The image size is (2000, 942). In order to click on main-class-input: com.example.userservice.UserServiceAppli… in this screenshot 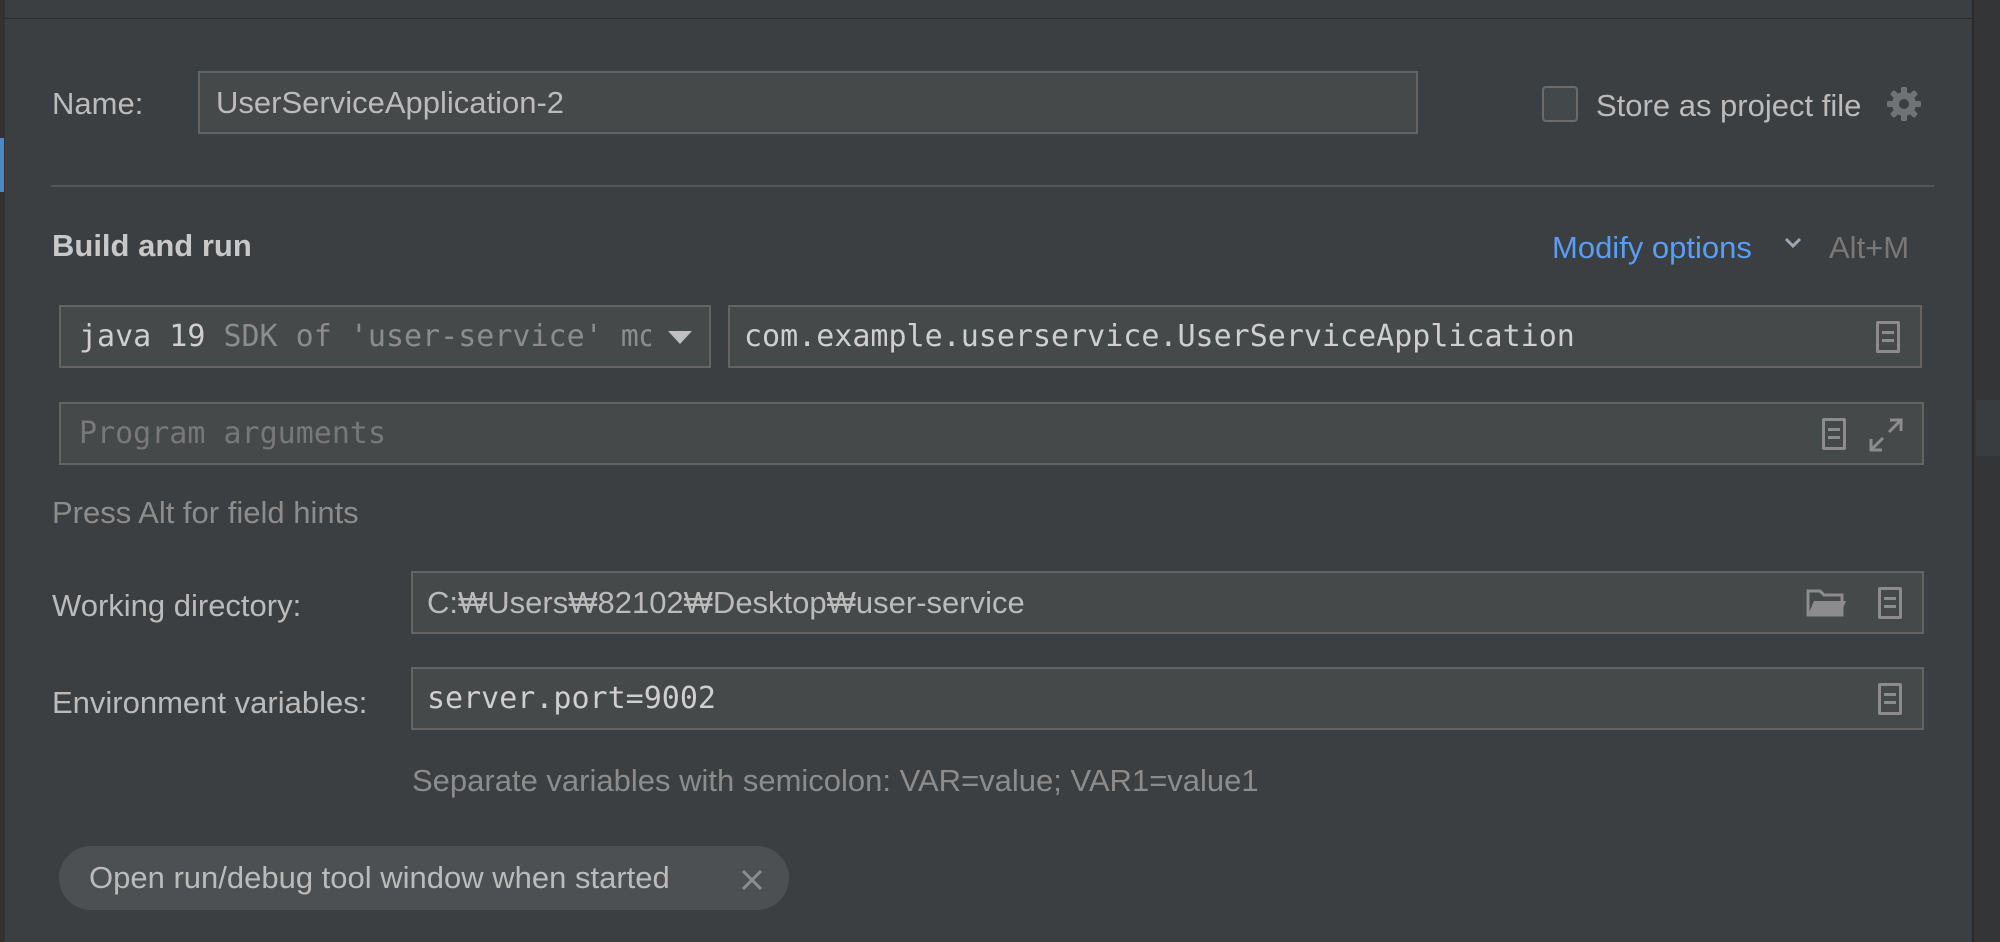, I will do `click(1325, 336)`.